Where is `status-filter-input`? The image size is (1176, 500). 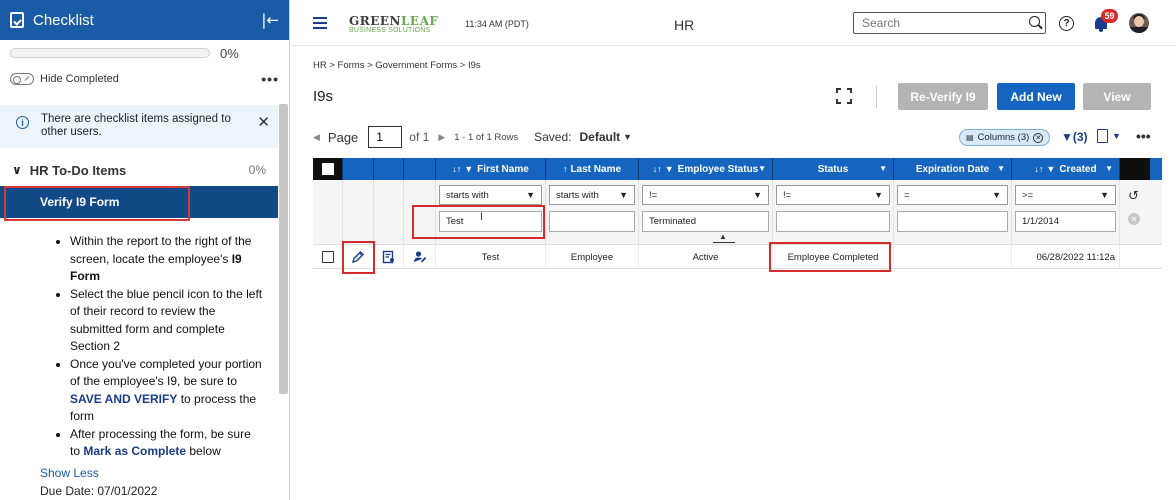 status-filter-input is located at coordinates (833, 221).